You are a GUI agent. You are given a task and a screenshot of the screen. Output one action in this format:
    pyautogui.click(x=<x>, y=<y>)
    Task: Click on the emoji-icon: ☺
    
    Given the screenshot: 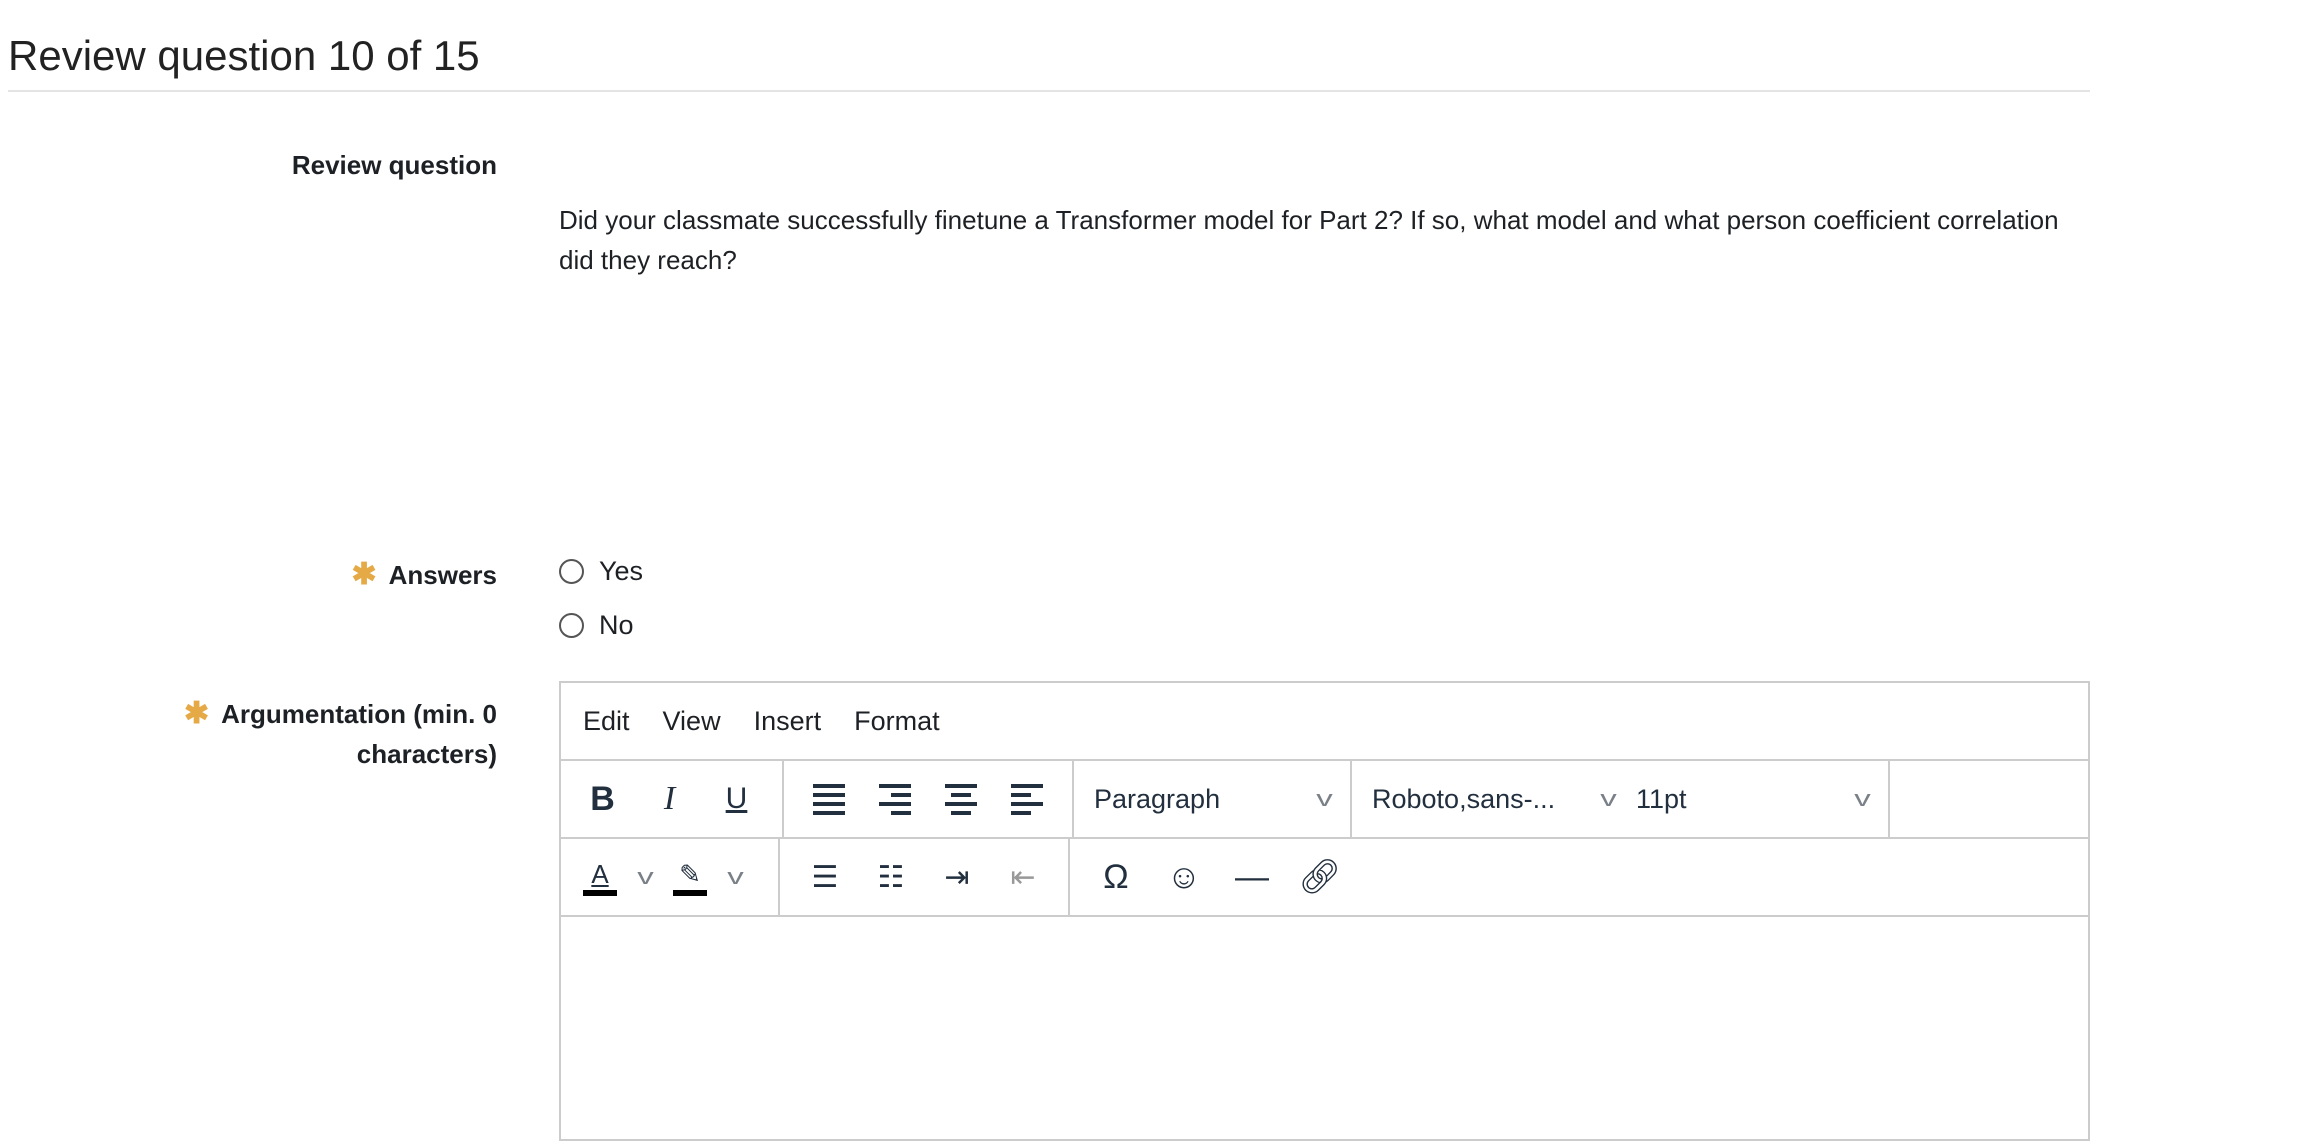 What is the action you would take?
    pyautogui.click(x=1184, y=877)
    